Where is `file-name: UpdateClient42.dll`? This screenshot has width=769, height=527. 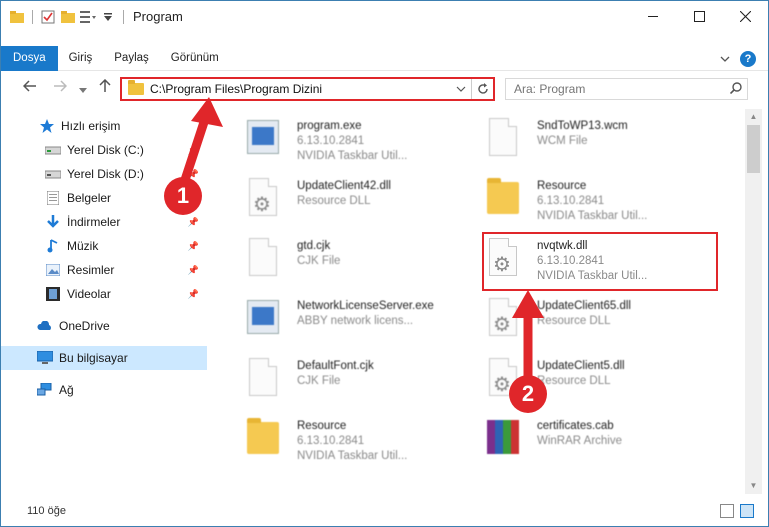 file-name: UpdateClient42.dll is located at coordinates (344, 186).